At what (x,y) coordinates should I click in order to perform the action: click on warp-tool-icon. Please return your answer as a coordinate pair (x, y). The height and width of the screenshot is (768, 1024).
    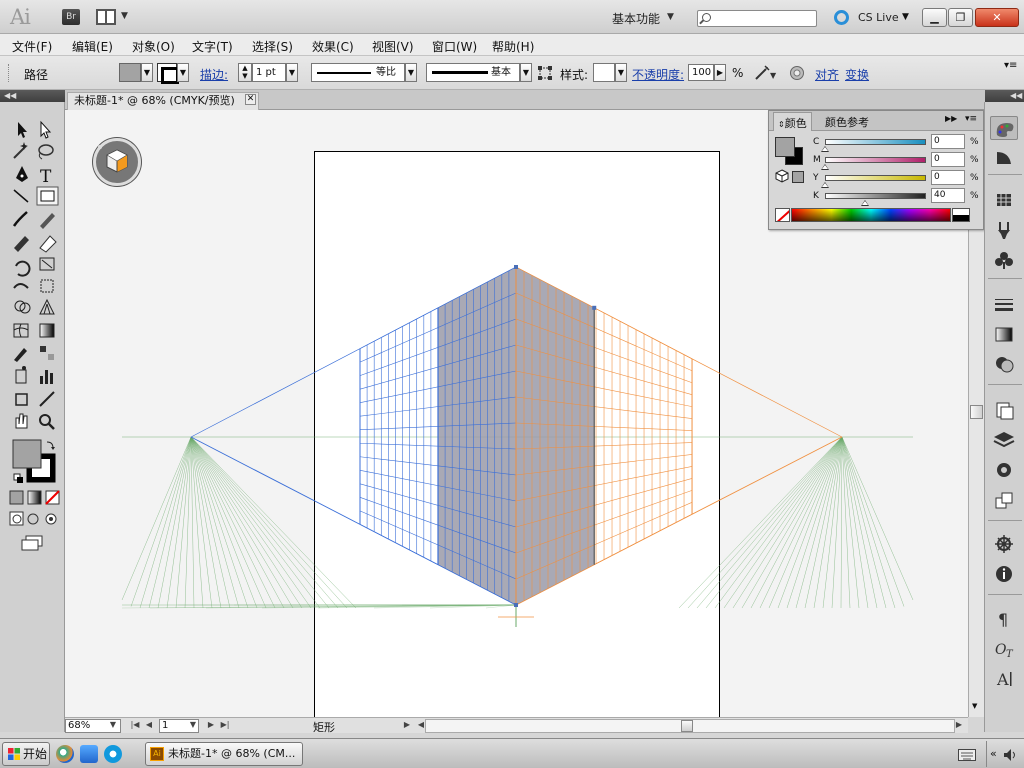
    Looking at the image, I should click on (21, 286).